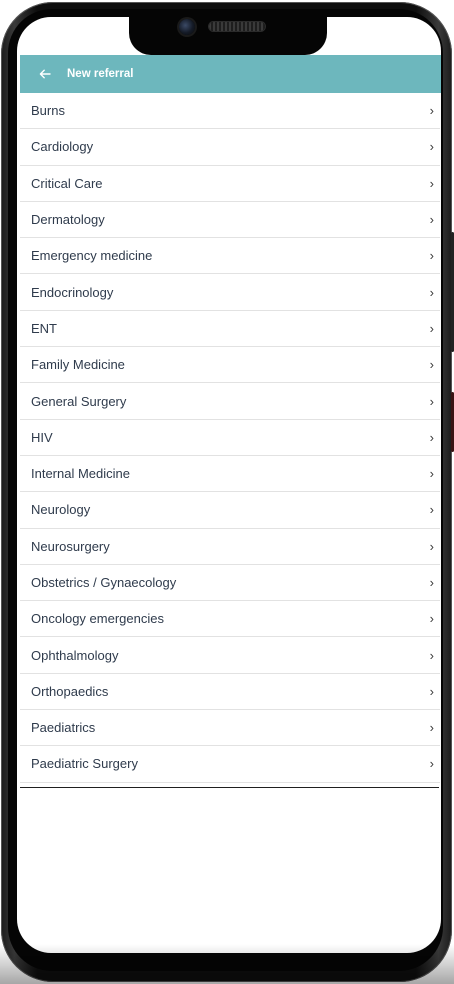 This screenshot has width=454, height=984. Describe the element at coordinates (230, 220) in the screenshot. I see `list-item: Dermatology ›` at that location.